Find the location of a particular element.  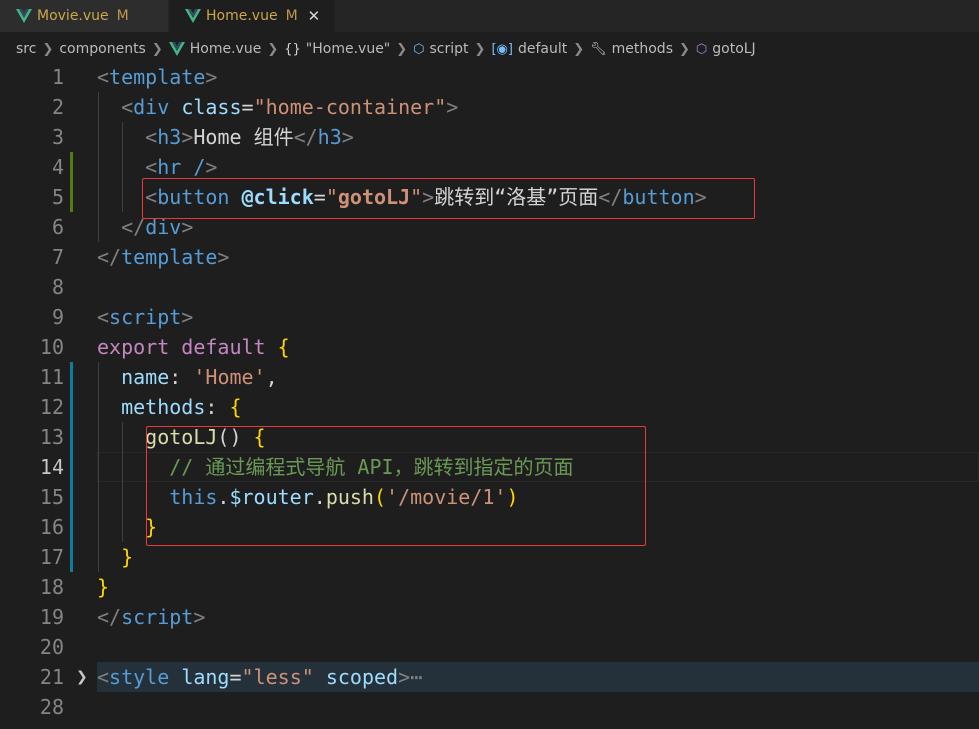

breadcrumb-default: [◉] default is located at coordinates (529, 49).